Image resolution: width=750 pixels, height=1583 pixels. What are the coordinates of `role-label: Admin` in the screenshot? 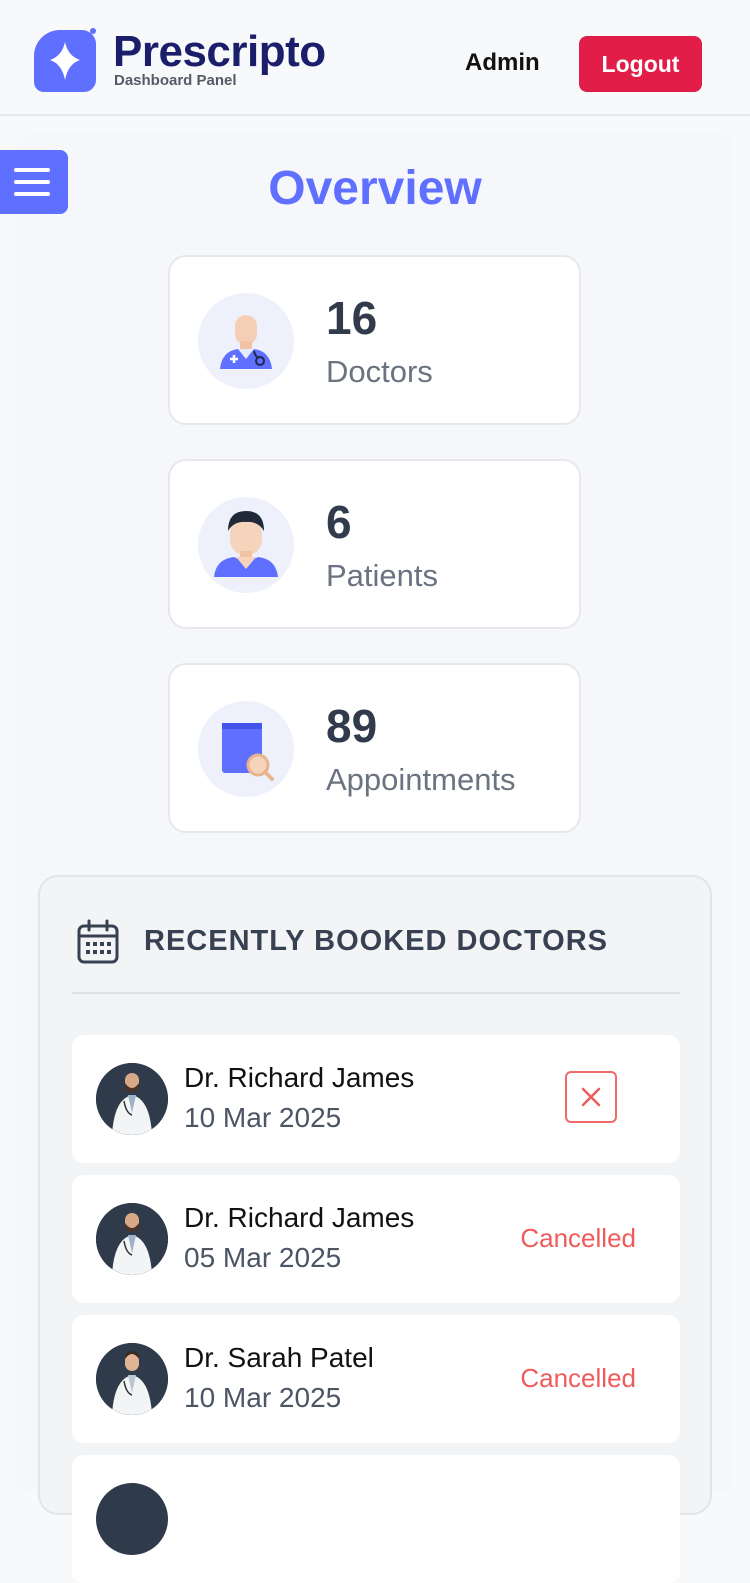 It's located at (502, 62).